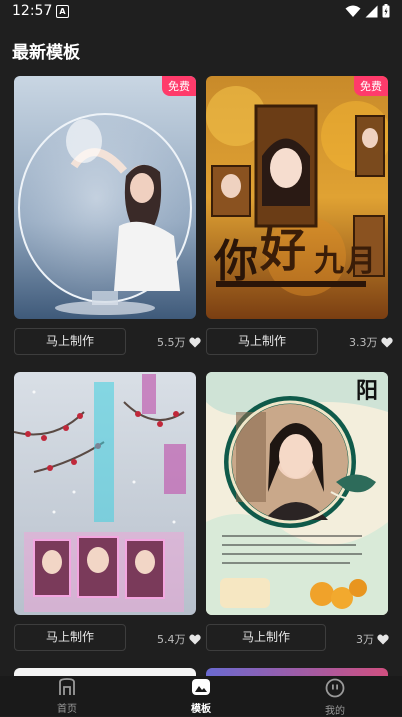  Describe the element at coordinates (67, 696) in the screenshot. I see `nav-home: 首页` at that location.